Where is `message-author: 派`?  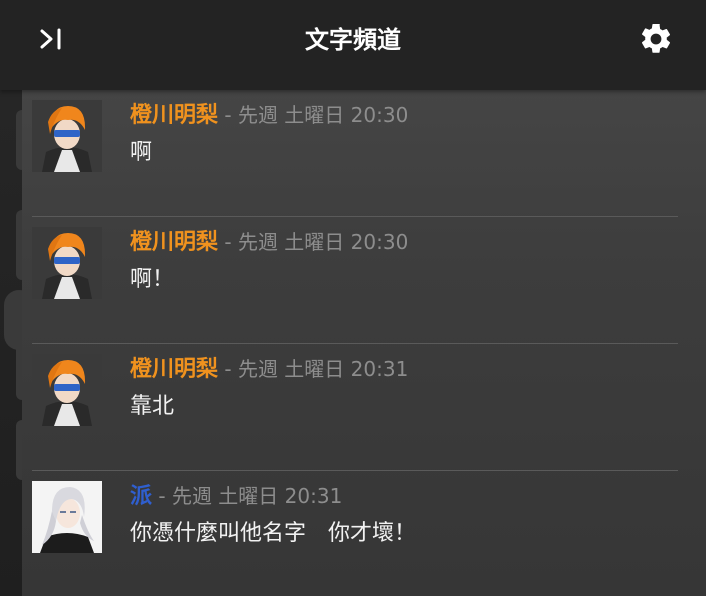
message-author: 派 is located at coordinates (141, 496).